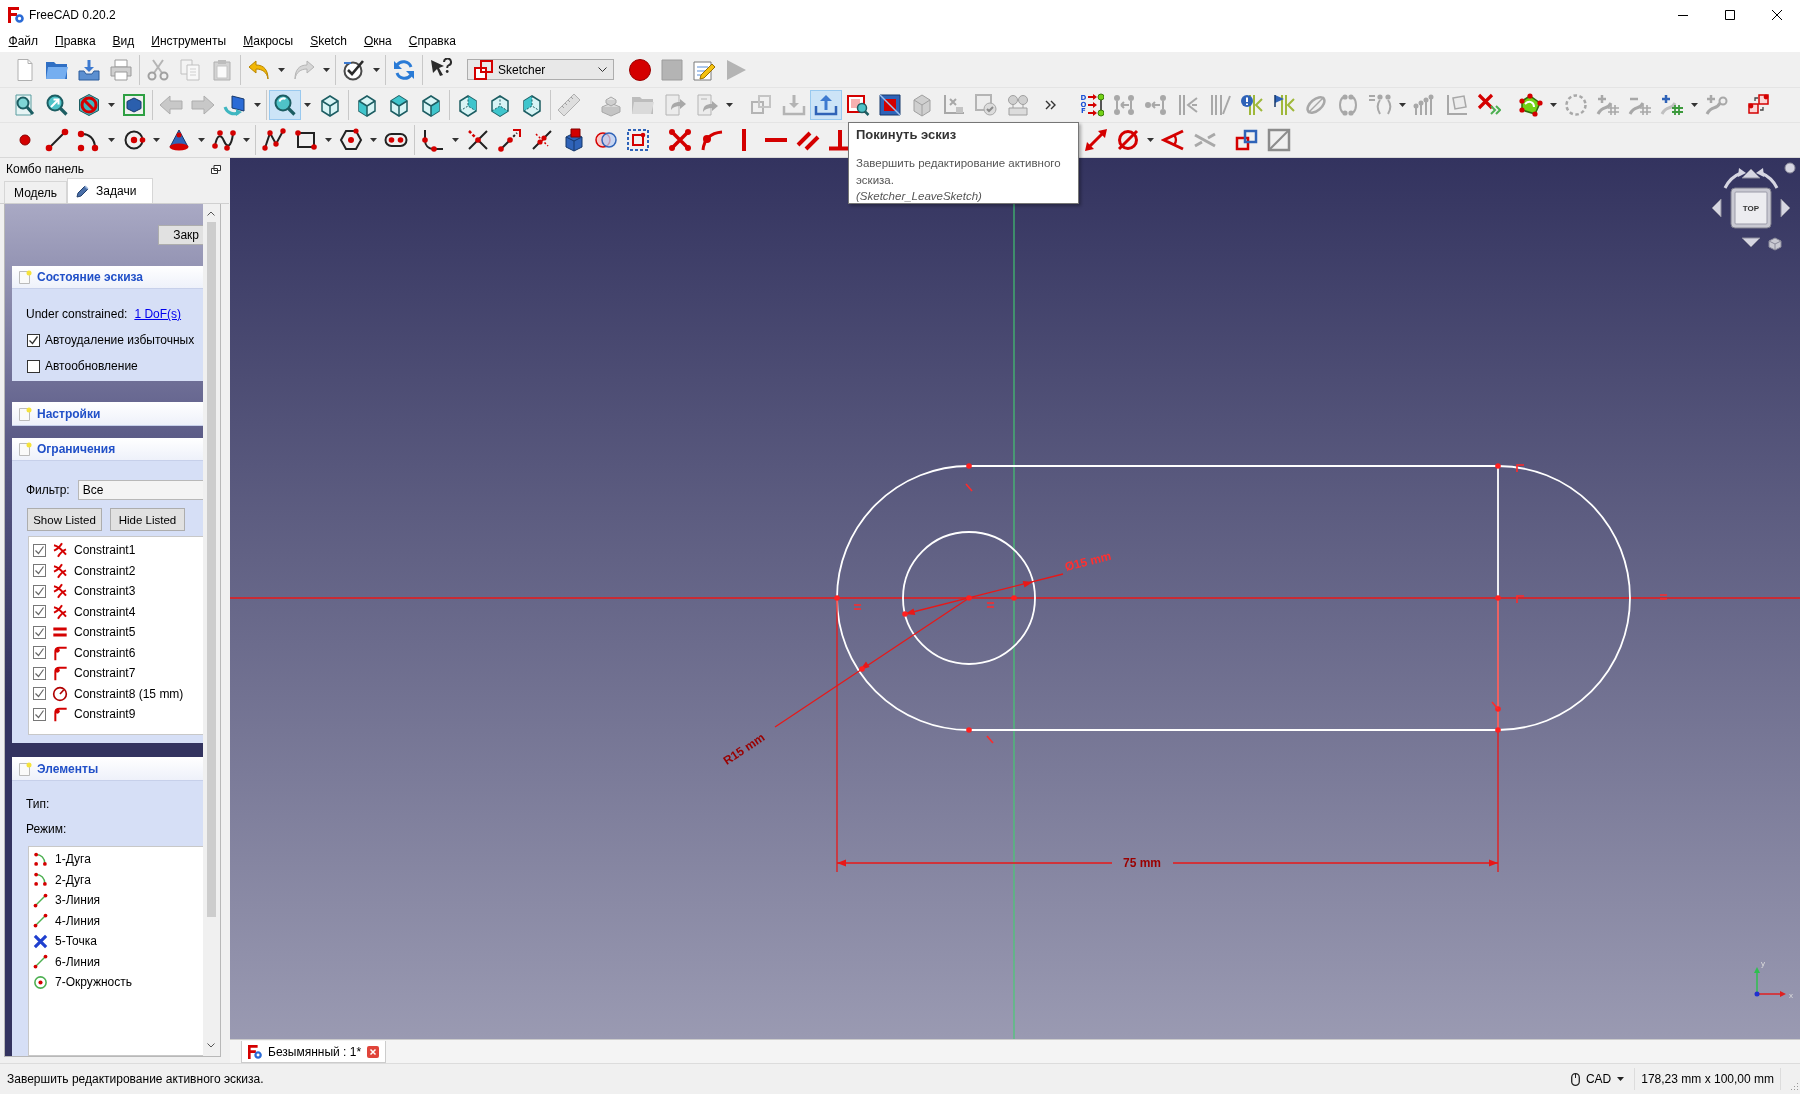 The height and width of the screenshot is (1094, 1800). Describe the element at coordinates (23, 41) in the screenshot. I see `menu-item: Файл` at that location.